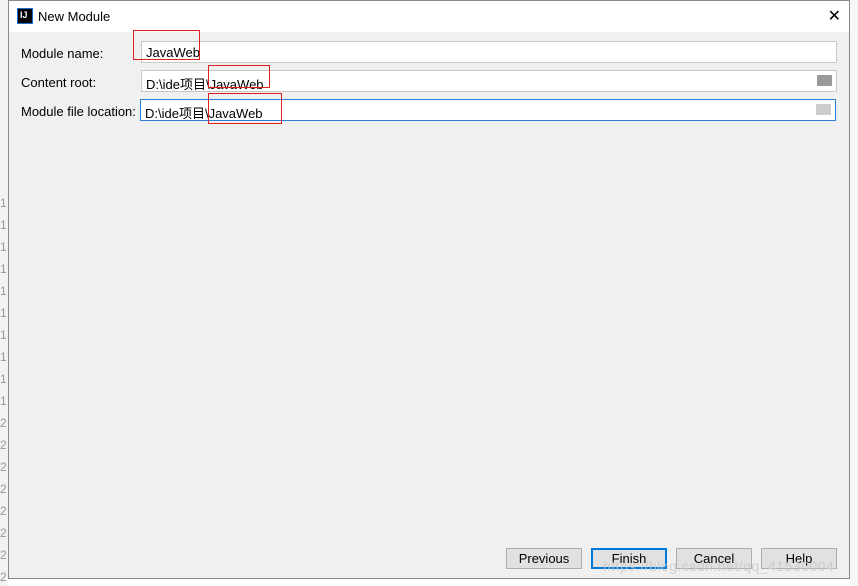 Image resolution: width=858 pixels, height=586 pixels. Describe the element at coordinates (429, 81) in the screenshot. I see `content-root-row: Content root: D:\ide项目\JavaWeb` at that location.